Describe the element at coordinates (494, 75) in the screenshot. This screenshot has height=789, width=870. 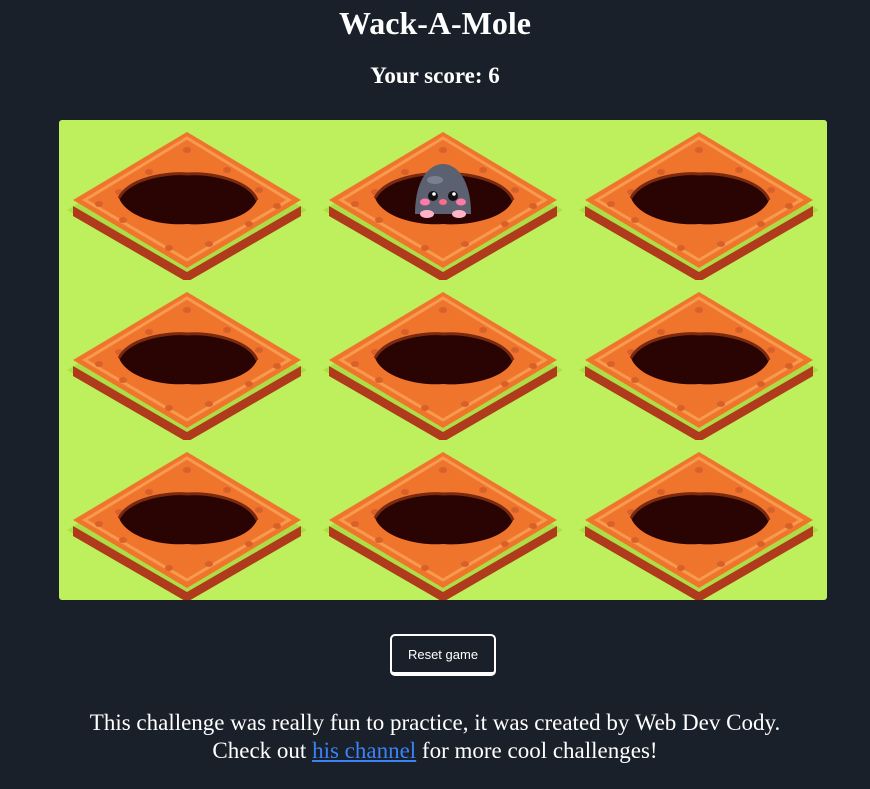
I see `score-value: 6` at that location.